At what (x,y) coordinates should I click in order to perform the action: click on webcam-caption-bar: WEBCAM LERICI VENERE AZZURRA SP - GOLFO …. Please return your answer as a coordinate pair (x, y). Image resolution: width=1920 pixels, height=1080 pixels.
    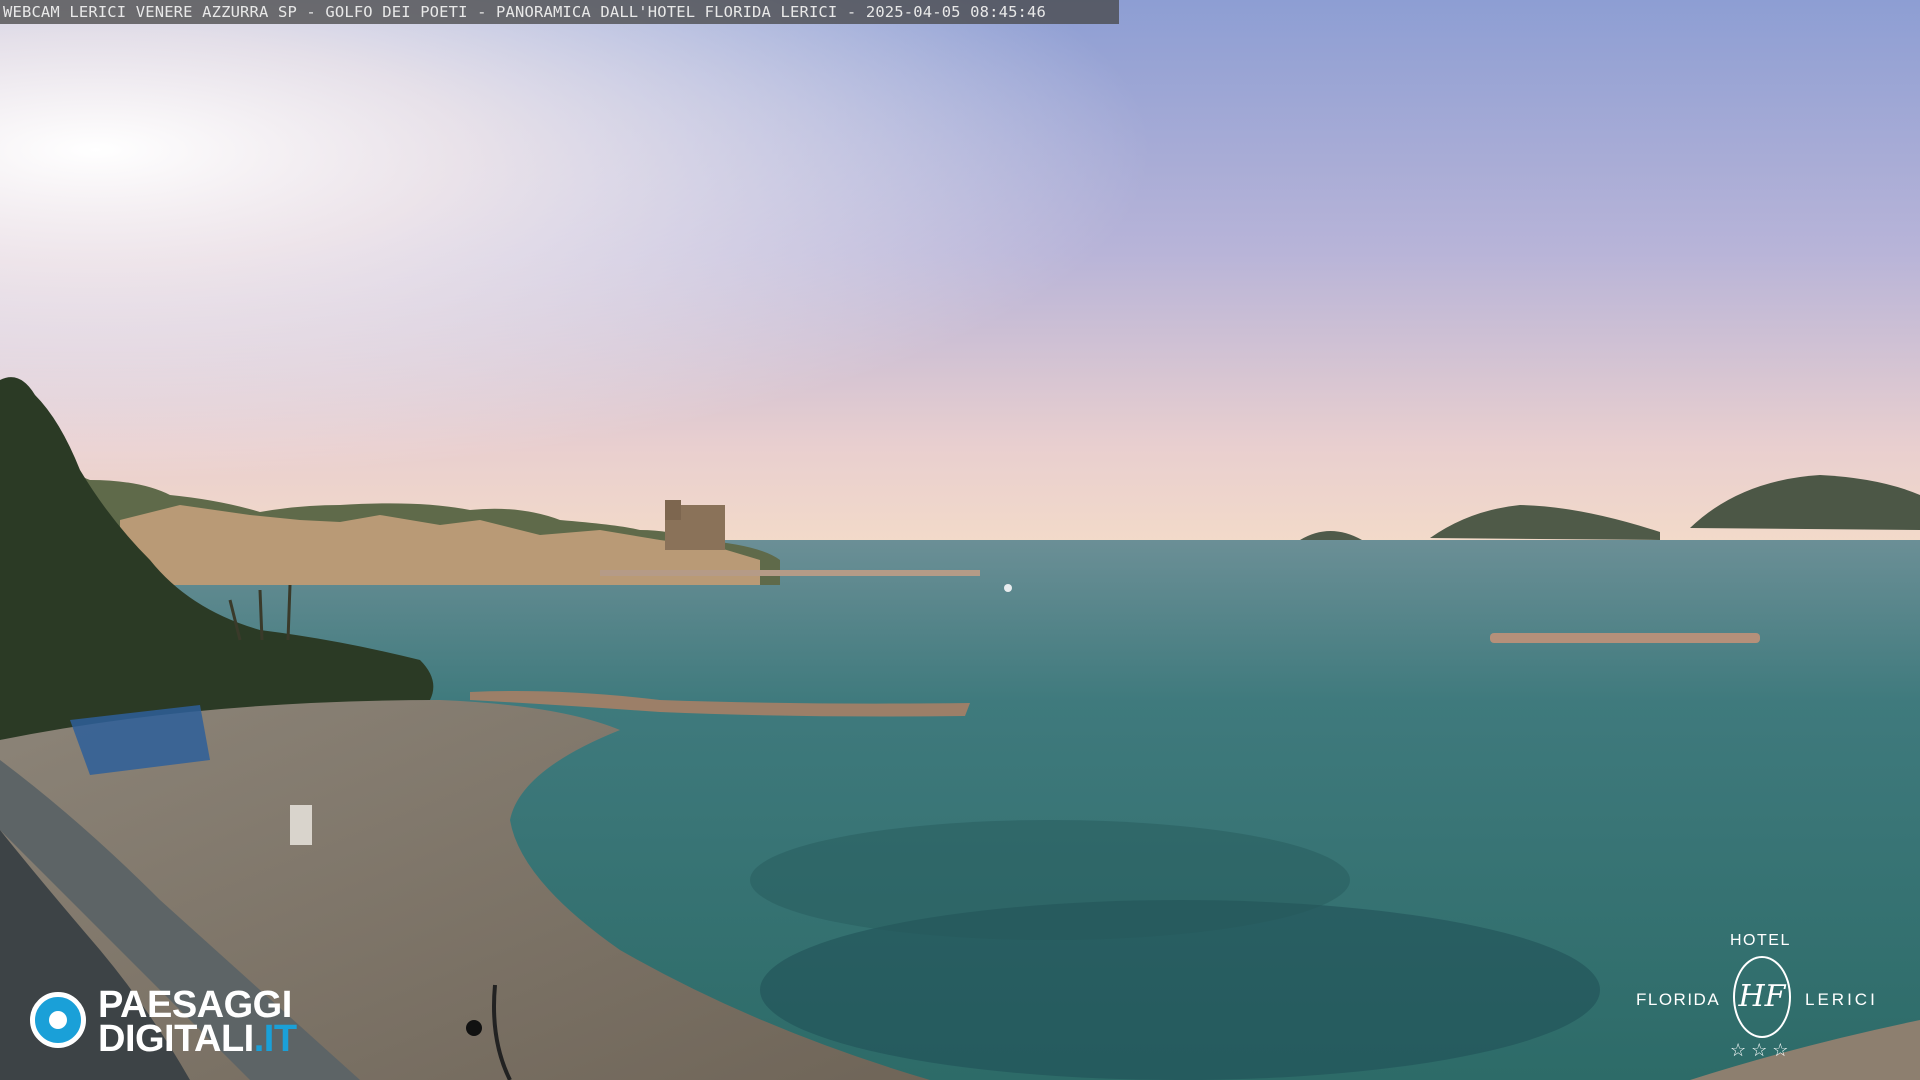
    Looking at the image, I should click on (559, 12).